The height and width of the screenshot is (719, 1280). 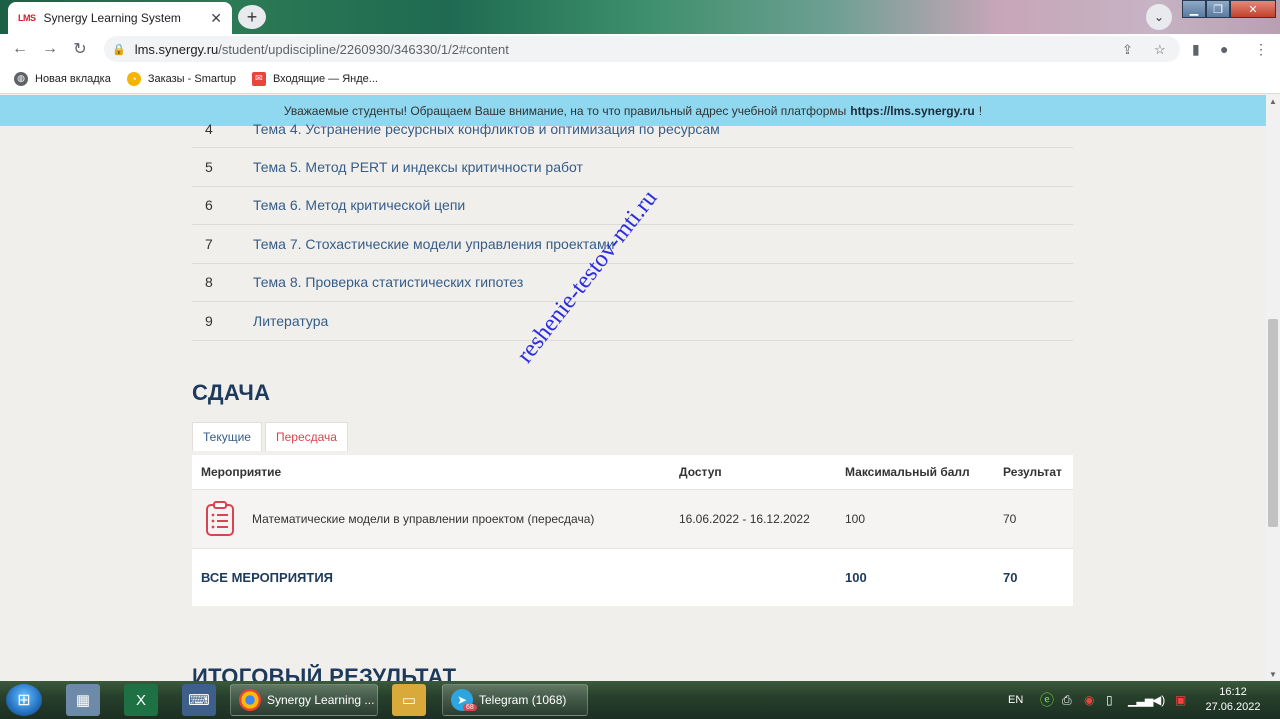 I want to click on event-max-score: 100, so click(x=855, y=519).